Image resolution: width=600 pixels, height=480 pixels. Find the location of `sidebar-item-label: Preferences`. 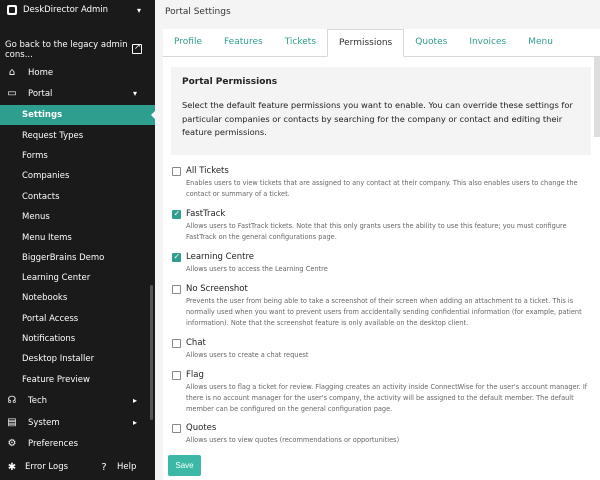

sidebar-item-label: Preferences is located at coordinates (53, 443).